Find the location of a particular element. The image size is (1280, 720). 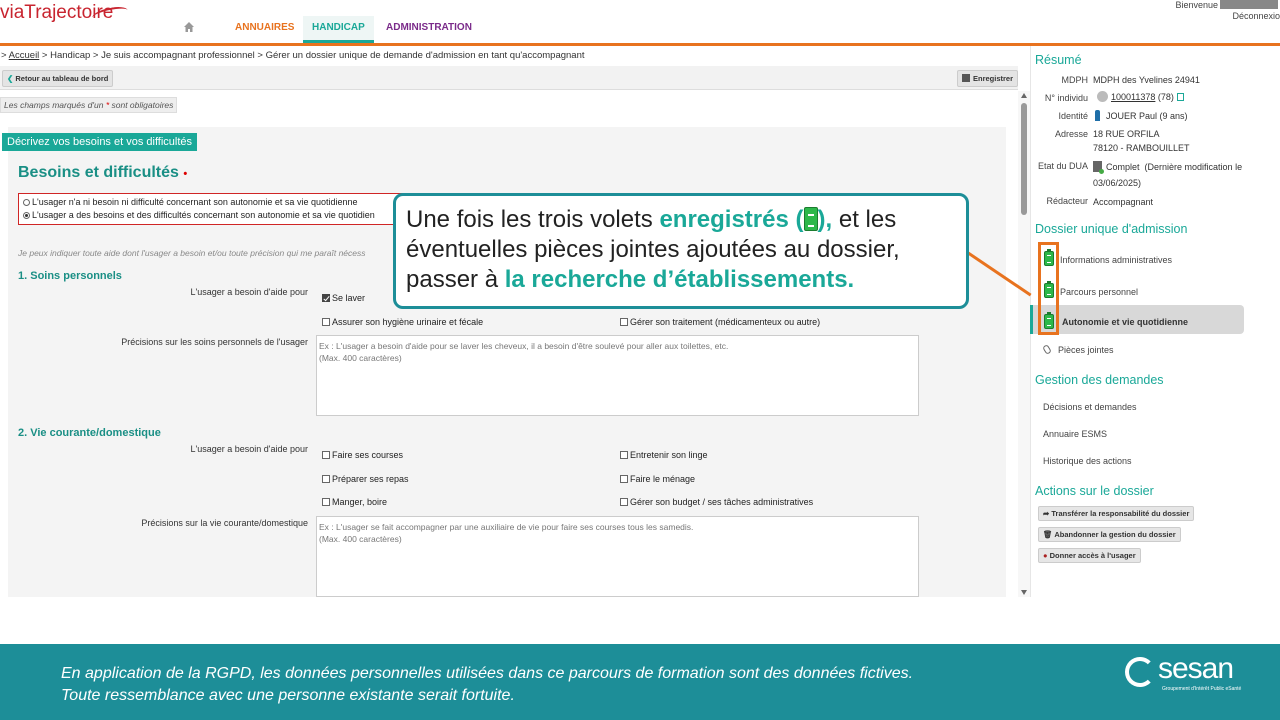

form-toolbar: ❮ Retour au tableau de bord Enregistrer is located at coordinates (509, 78).